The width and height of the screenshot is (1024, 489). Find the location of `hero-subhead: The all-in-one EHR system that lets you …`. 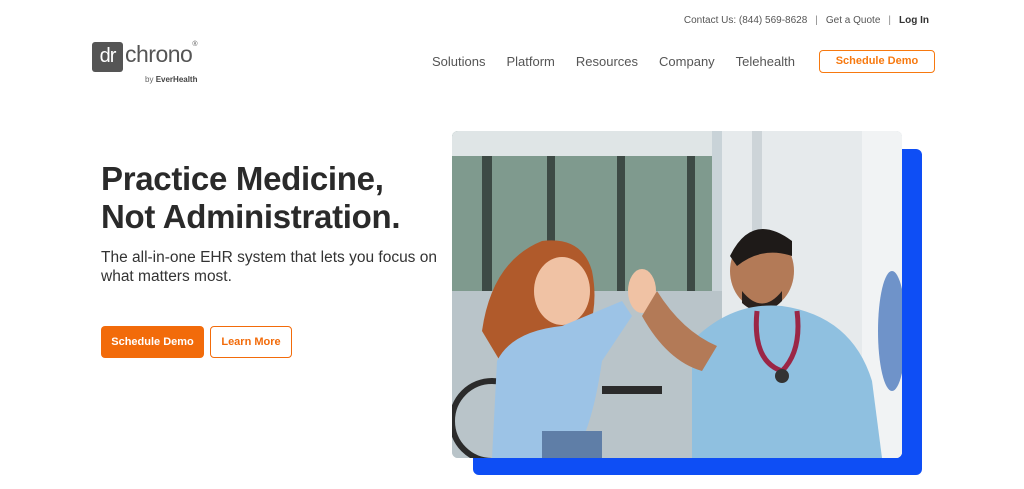

hero-subhead: The all-in-one EHR system that lets you … is located at coordinates (269, 267).